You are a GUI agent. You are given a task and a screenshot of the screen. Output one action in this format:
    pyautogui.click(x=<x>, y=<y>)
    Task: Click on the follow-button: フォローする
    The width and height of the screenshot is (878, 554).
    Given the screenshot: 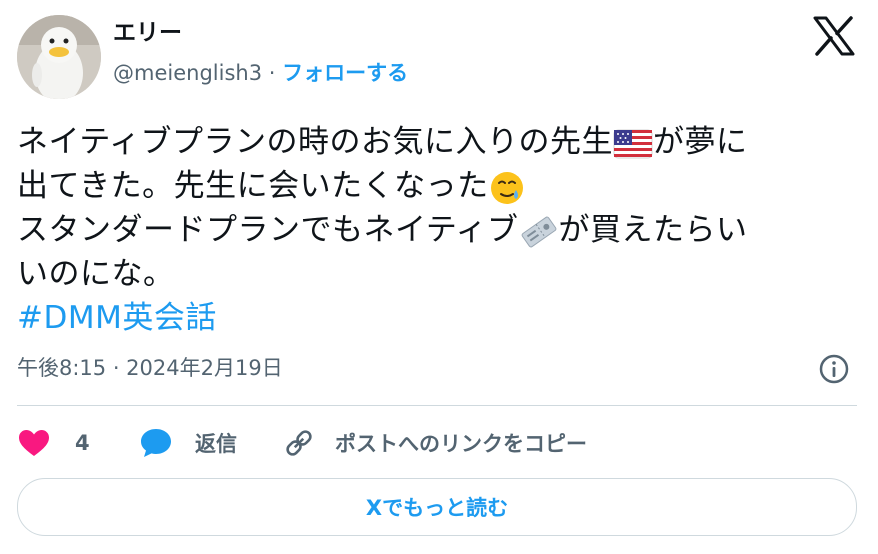 What is the action you would take?
    pyautogui.click(x=345, y=73)
    